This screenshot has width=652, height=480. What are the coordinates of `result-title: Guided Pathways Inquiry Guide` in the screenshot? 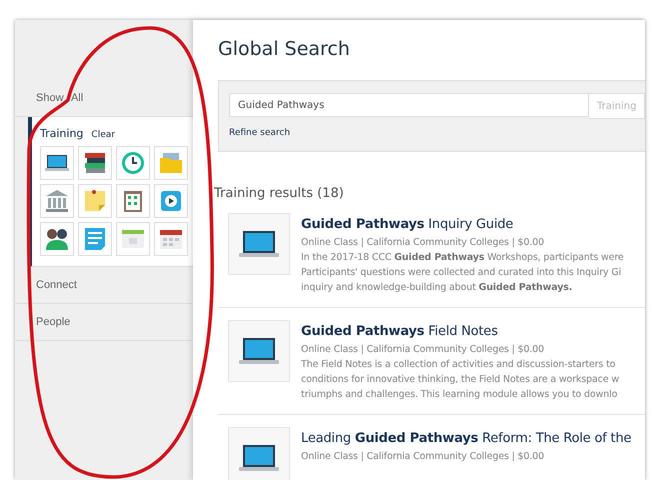 It's located at (407, 224).